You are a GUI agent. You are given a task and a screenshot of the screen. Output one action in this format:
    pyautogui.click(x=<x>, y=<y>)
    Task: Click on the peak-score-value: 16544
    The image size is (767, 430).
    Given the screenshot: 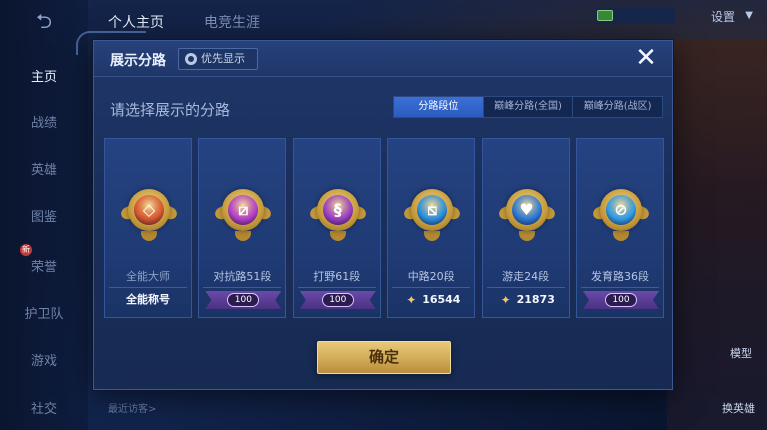 What is the action you would take?
    pyautogui.click(x=441, y=299)
    